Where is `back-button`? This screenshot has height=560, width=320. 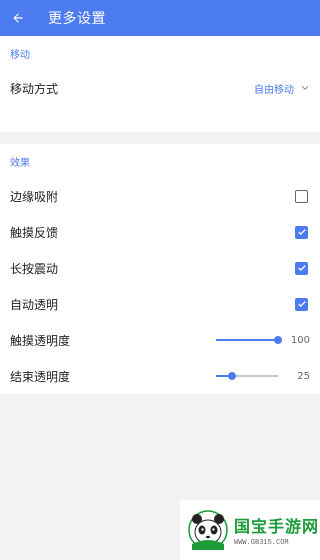 back-button is located at coordinates (18, 18).